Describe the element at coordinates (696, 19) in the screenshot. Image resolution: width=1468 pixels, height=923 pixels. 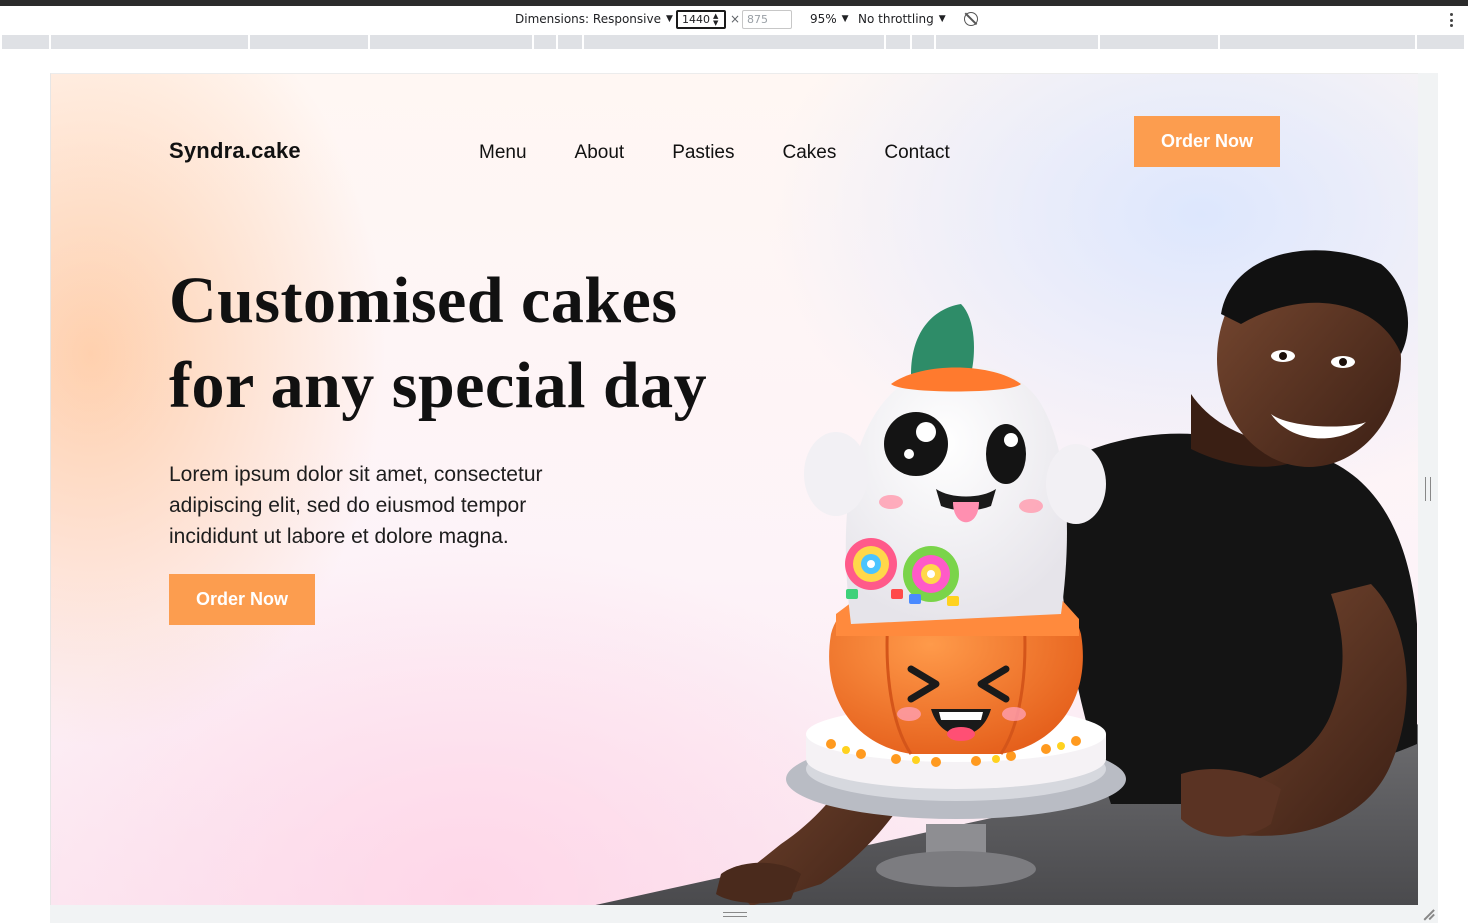
I see `width-value: 1440` at that location.